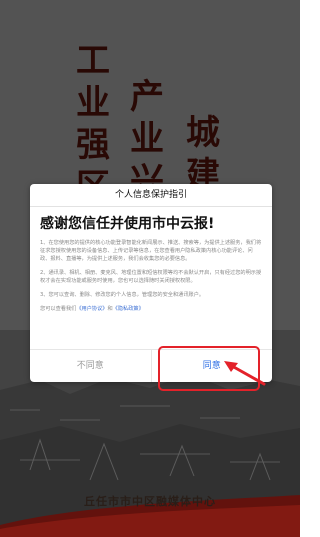  What do you see at coordinates (151, 195) in the screenshot?
I see `dialog-header: 个人信息保护指引` at bounding box center [151, 195].